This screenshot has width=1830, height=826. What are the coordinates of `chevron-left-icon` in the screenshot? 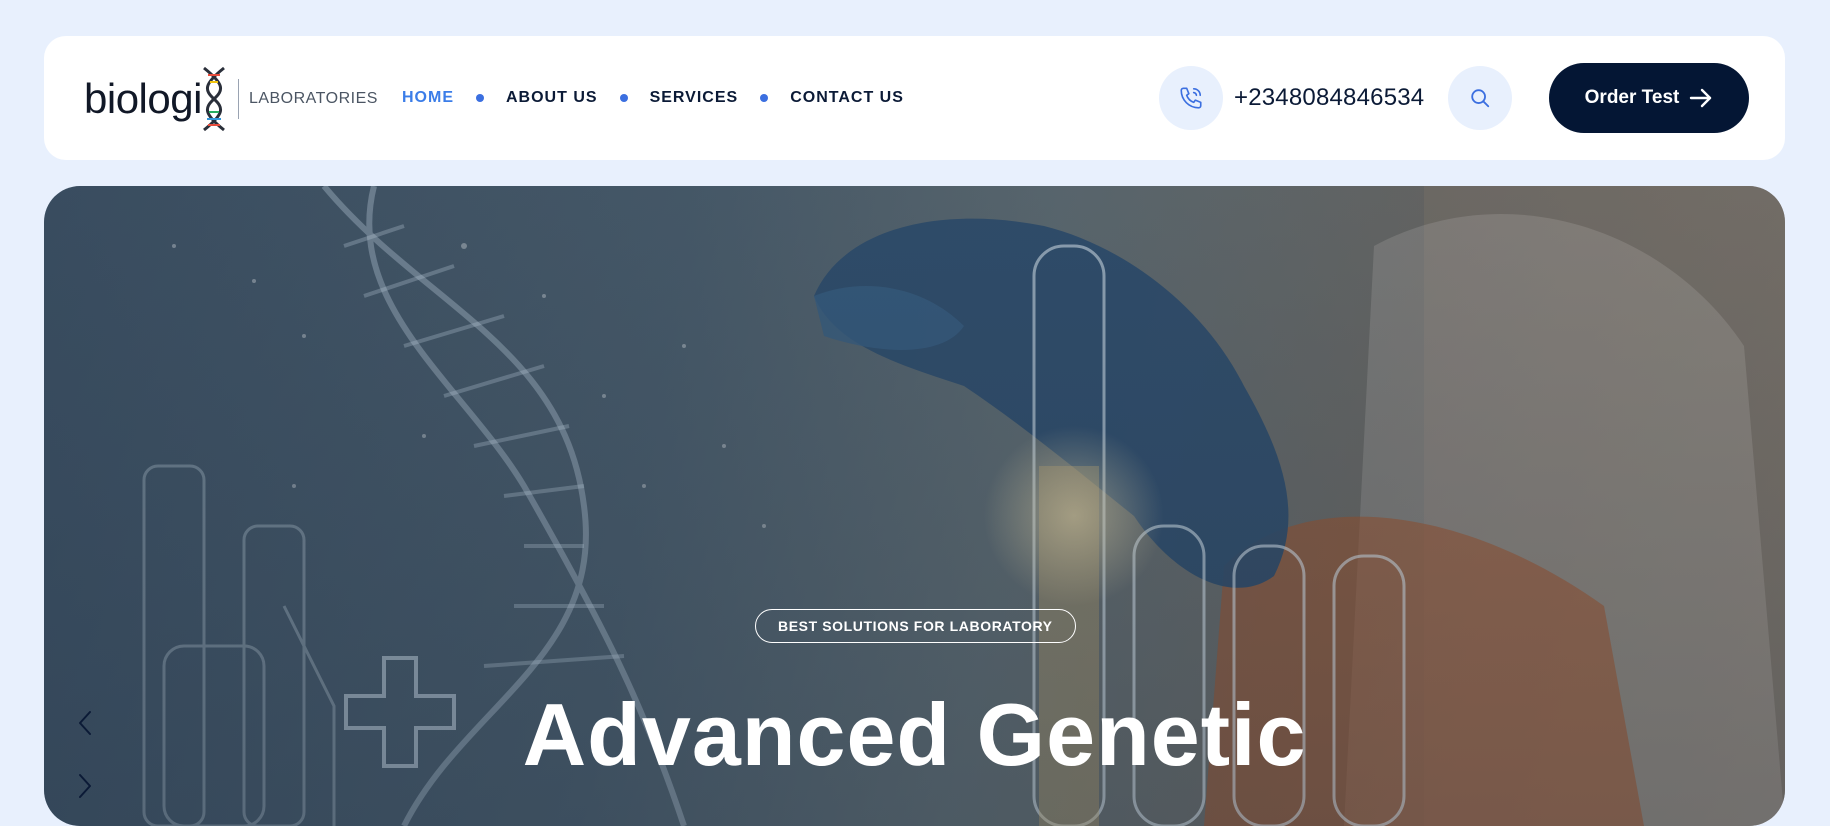 It's located at (85, 723).